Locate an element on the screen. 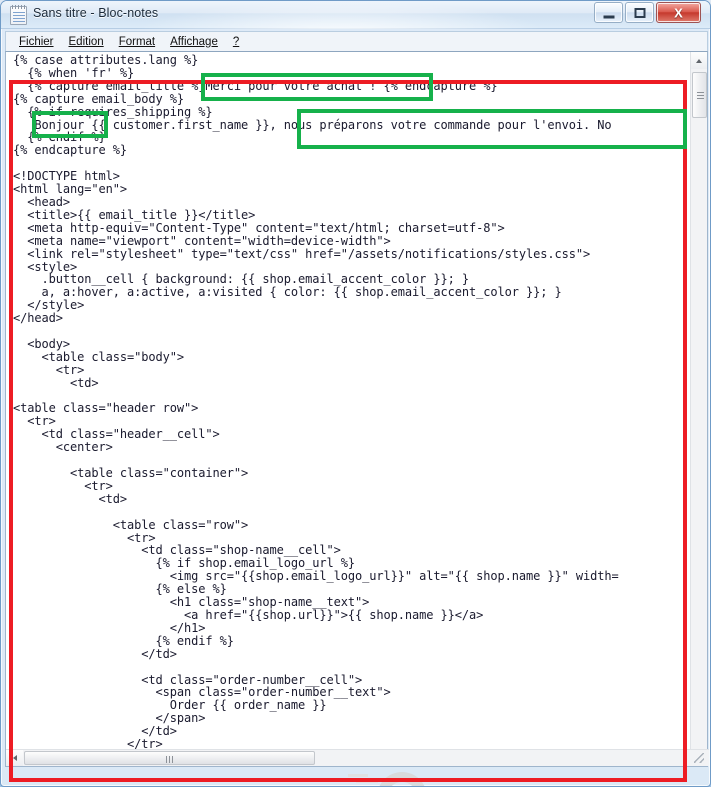 The width and height of the screenshot is (711, 787). restore-icon is located at coordinates (639, 12).